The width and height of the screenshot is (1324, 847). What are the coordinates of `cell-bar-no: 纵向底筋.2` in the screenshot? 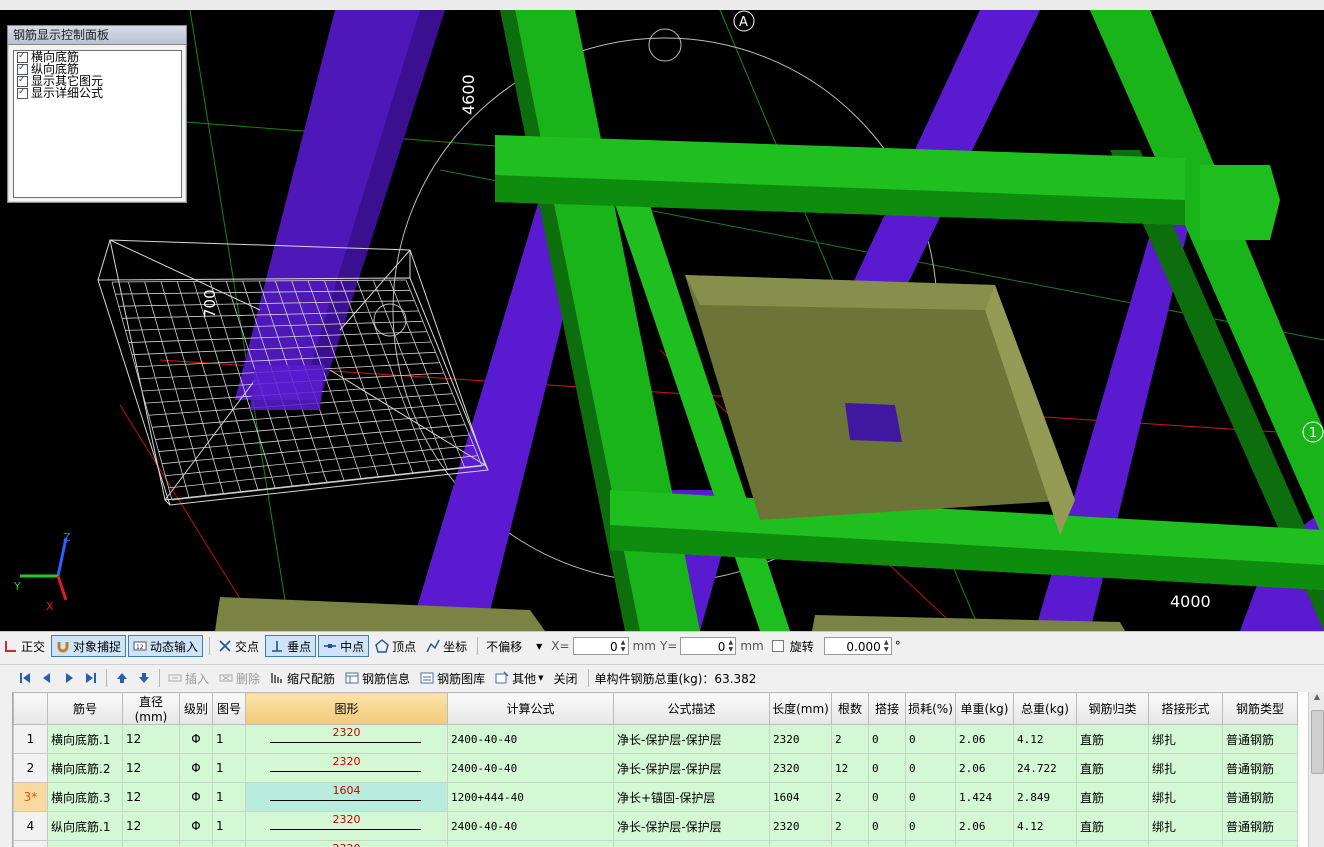 It's located at (85, 843).